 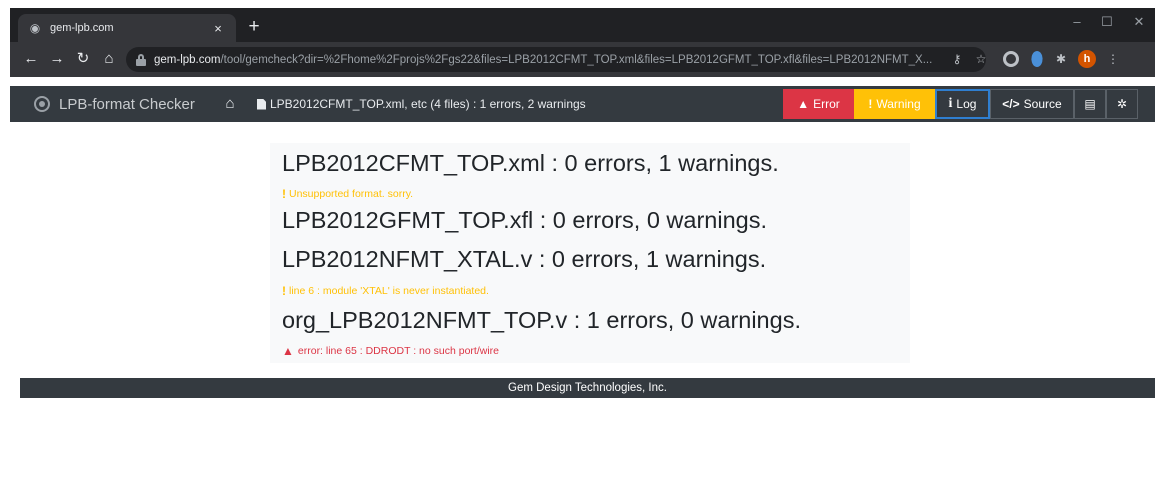 I want to click on footer: Gem Design Technologies, Inc., so click(x=587, y=388).